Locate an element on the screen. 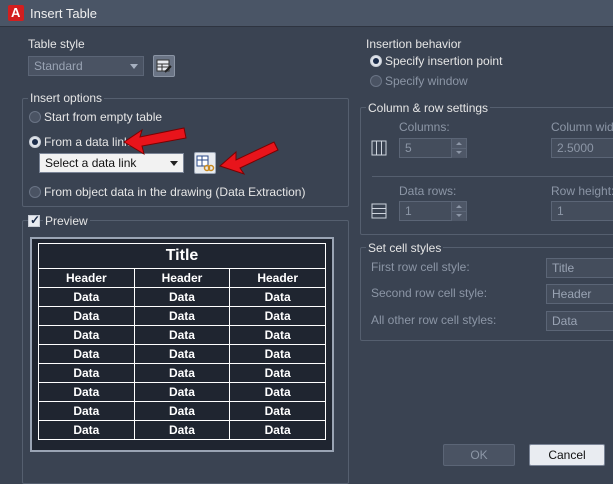 The height and width of the screenshot is (484, 613). data-link-label: From a data link is located at coordinates (87, 142).